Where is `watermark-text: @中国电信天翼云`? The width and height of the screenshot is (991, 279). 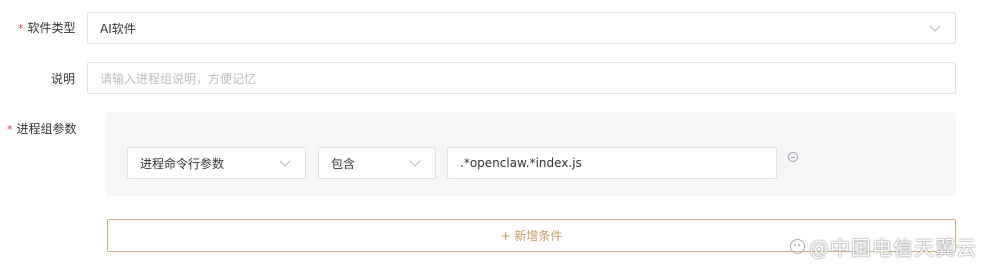 watermark-text: @中国电信天翼云 is located at coordinates (893, 248).